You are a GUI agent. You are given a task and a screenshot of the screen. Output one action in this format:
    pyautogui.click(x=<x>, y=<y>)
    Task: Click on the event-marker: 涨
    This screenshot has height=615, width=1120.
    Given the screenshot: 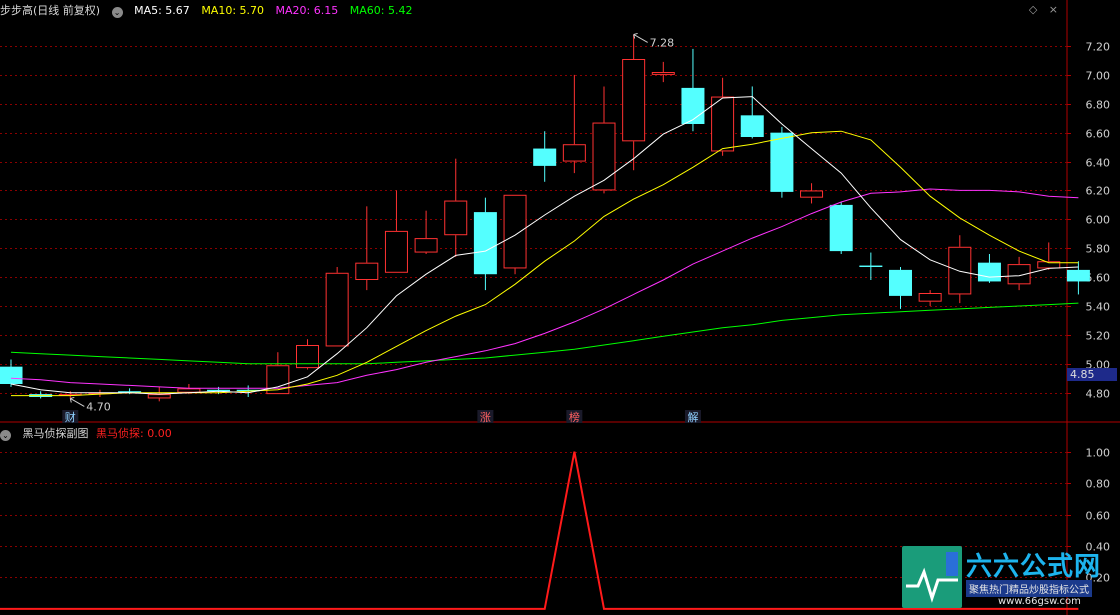 What is the action you would take?
    pyautogui.click(x=485, y=417)
    